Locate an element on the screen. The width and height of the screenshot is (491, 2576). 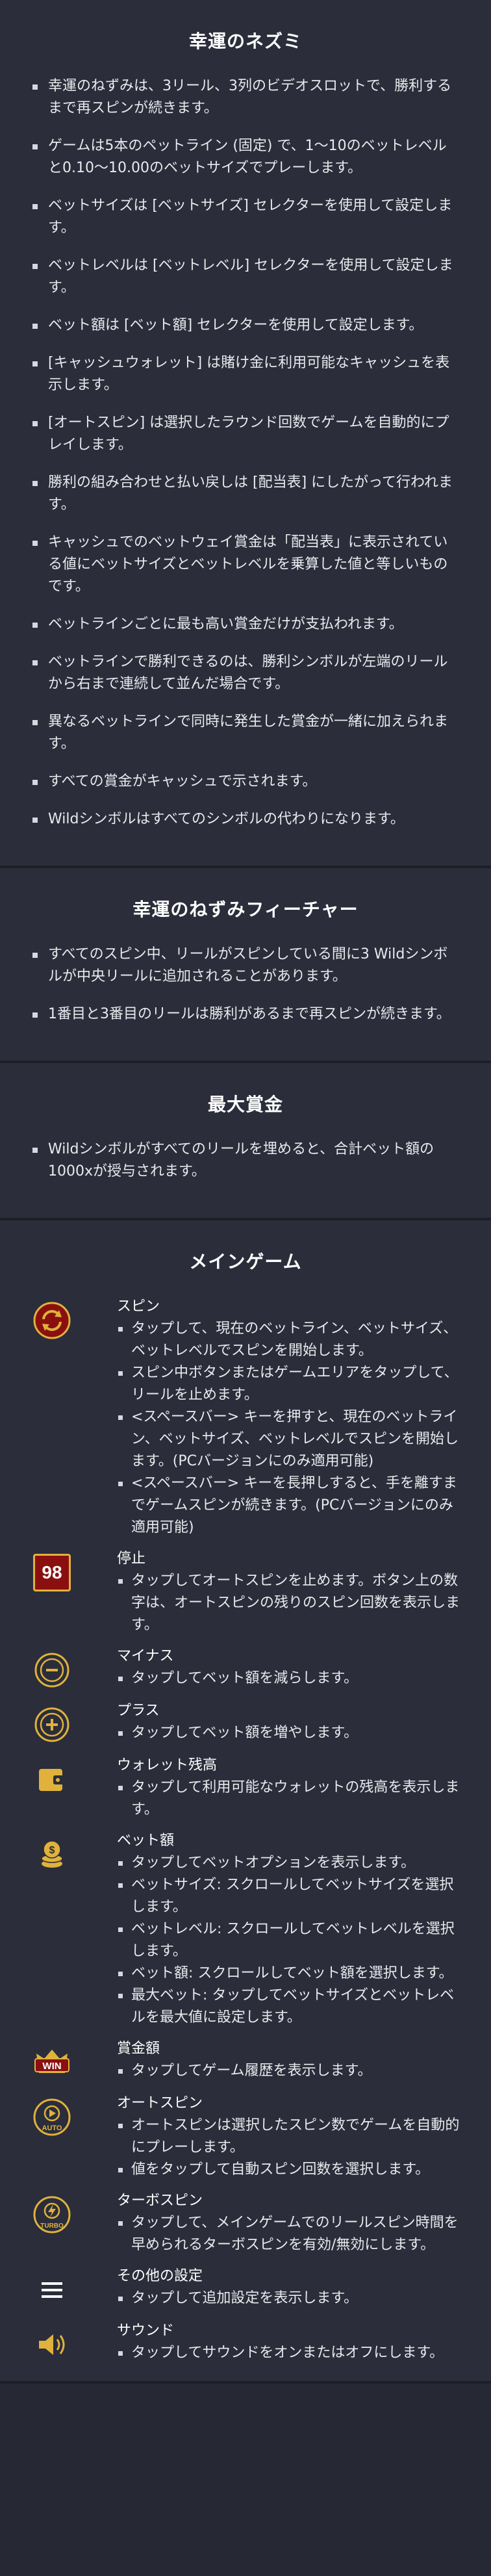
feature-title: スピン is located at coordinates (138, 1307).